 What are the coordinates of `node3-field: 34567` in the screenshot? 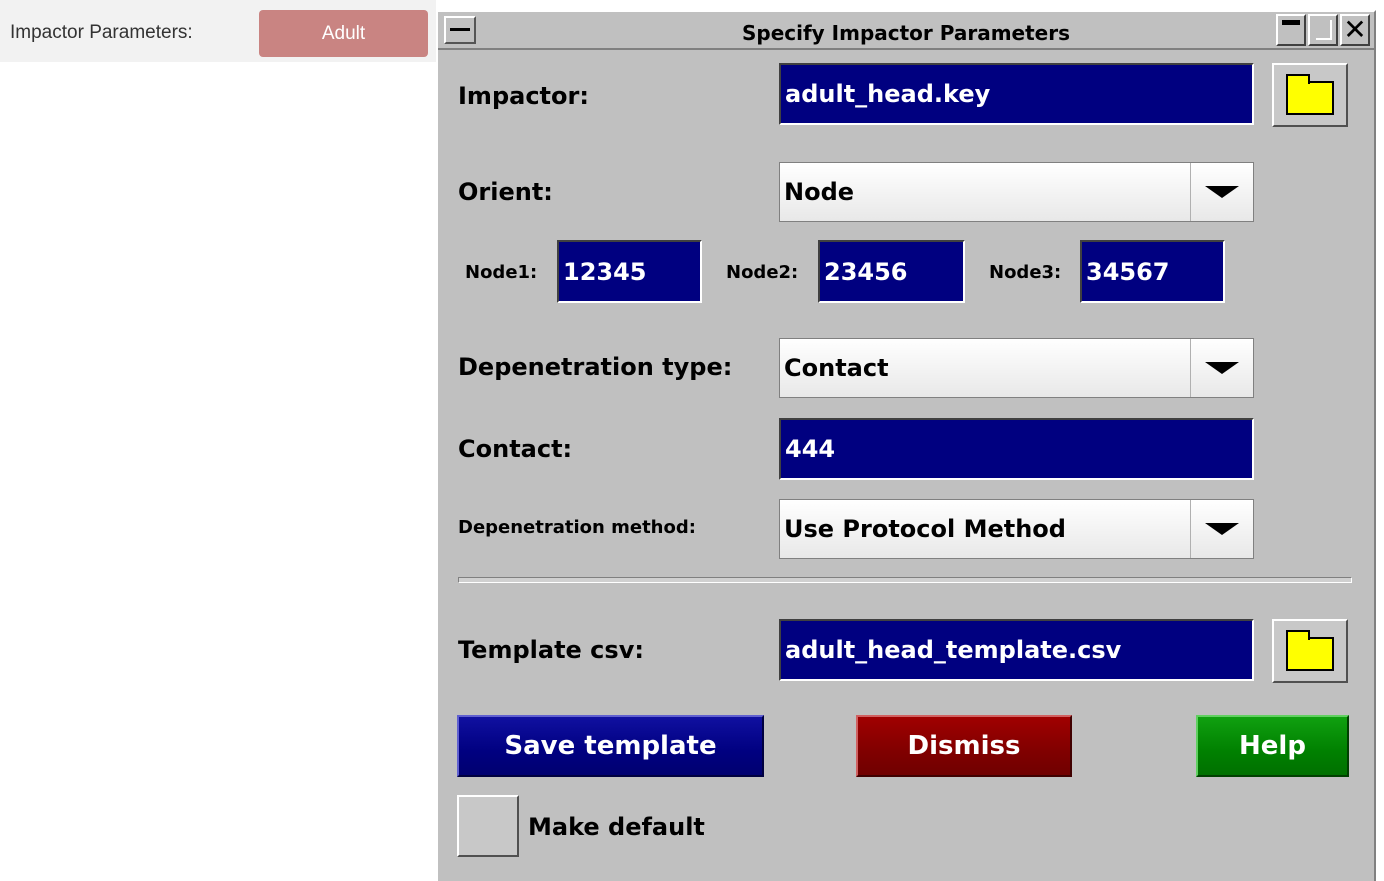 It's located at (1152, 271).